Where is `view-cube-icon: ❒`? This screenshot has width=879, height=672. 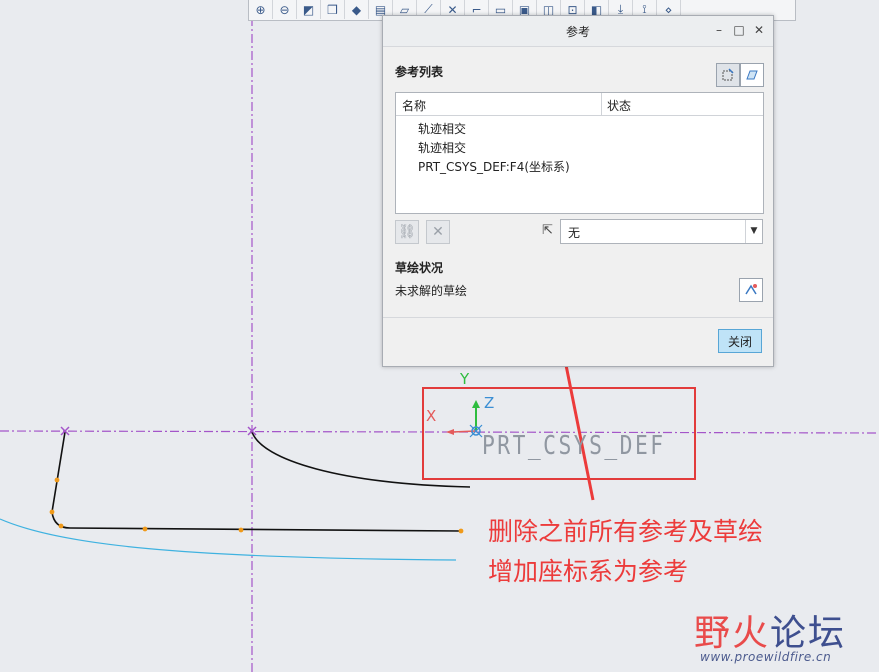
view-cube-icon: ❒ is located at coordinates (333, 9).